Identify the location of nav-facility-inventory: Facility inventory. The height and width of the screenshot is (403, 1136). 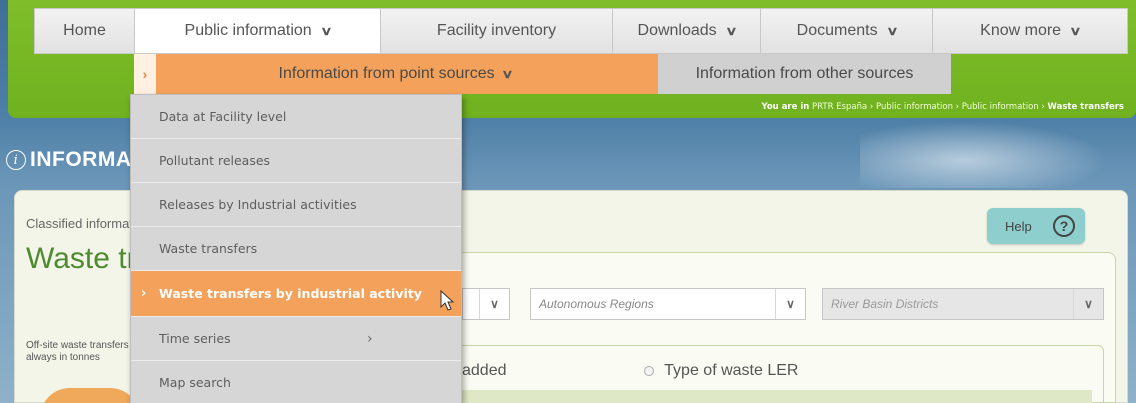
(497, 31).